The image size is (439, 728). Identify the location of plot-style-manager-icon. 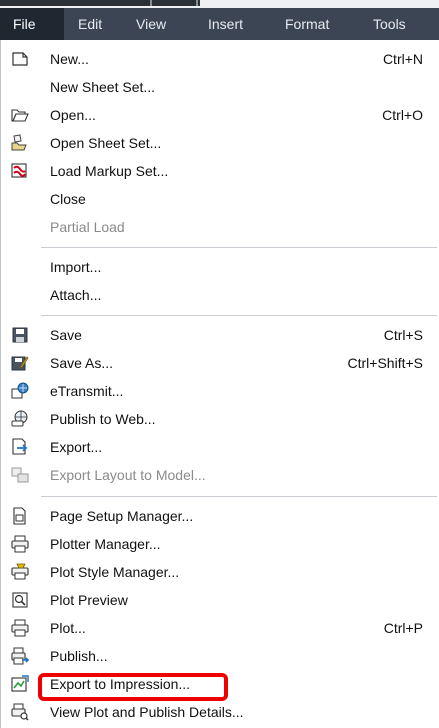
(20, 572).